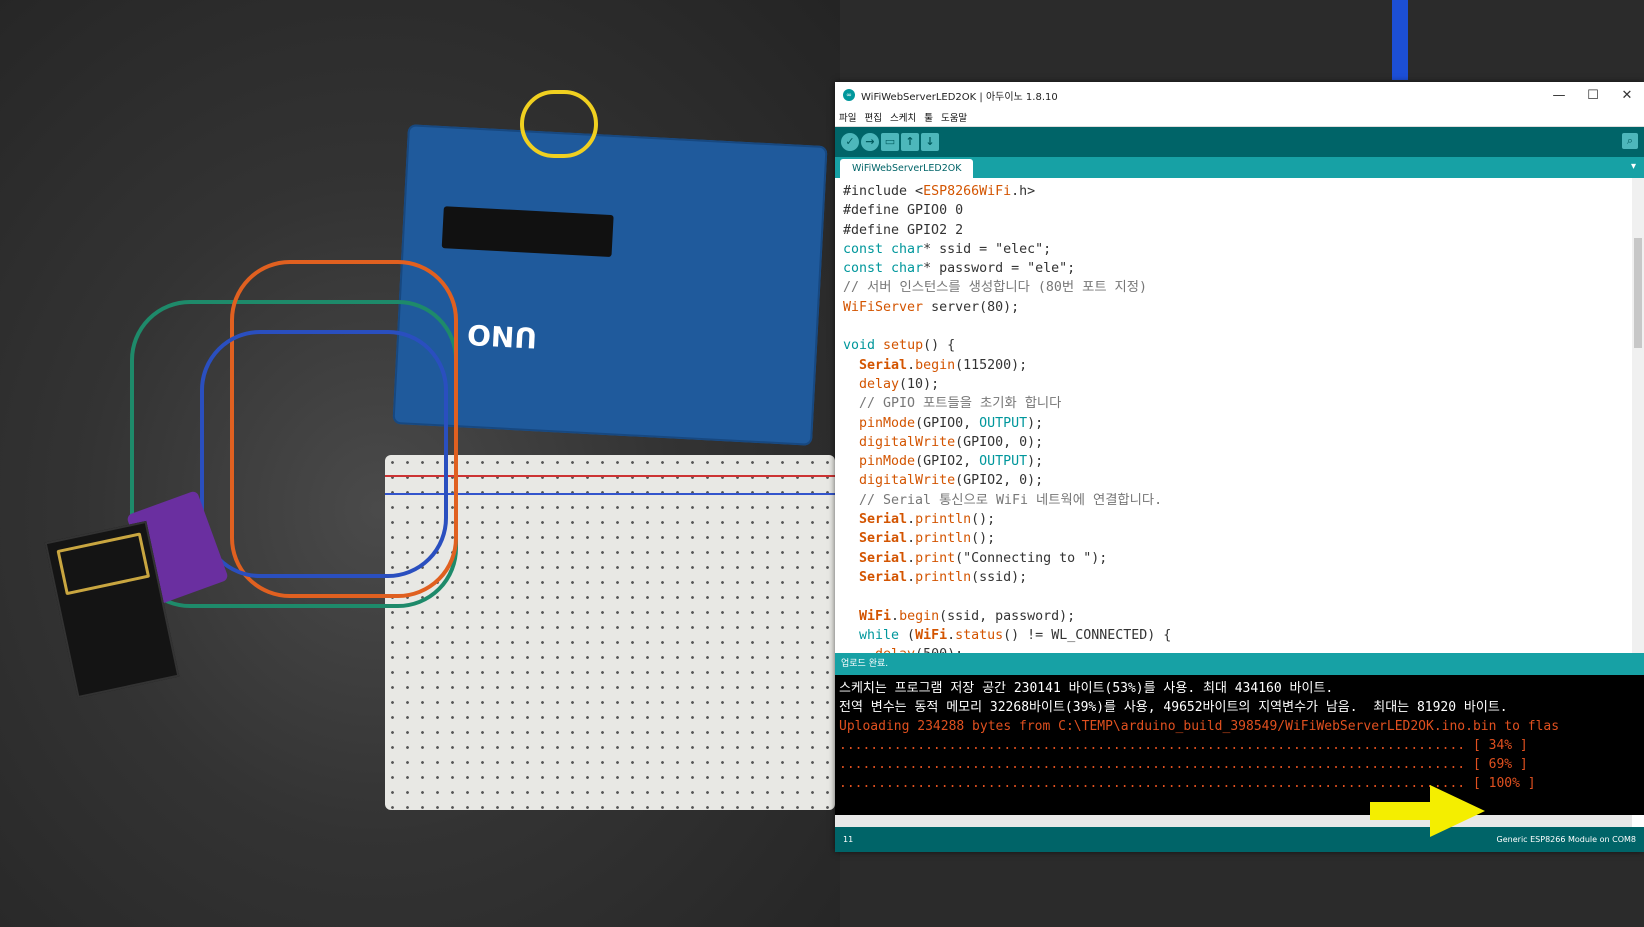  I want to click on toolbar: ✓ → ▭ ↑ ↓ ⌕, so click(1239, 170).